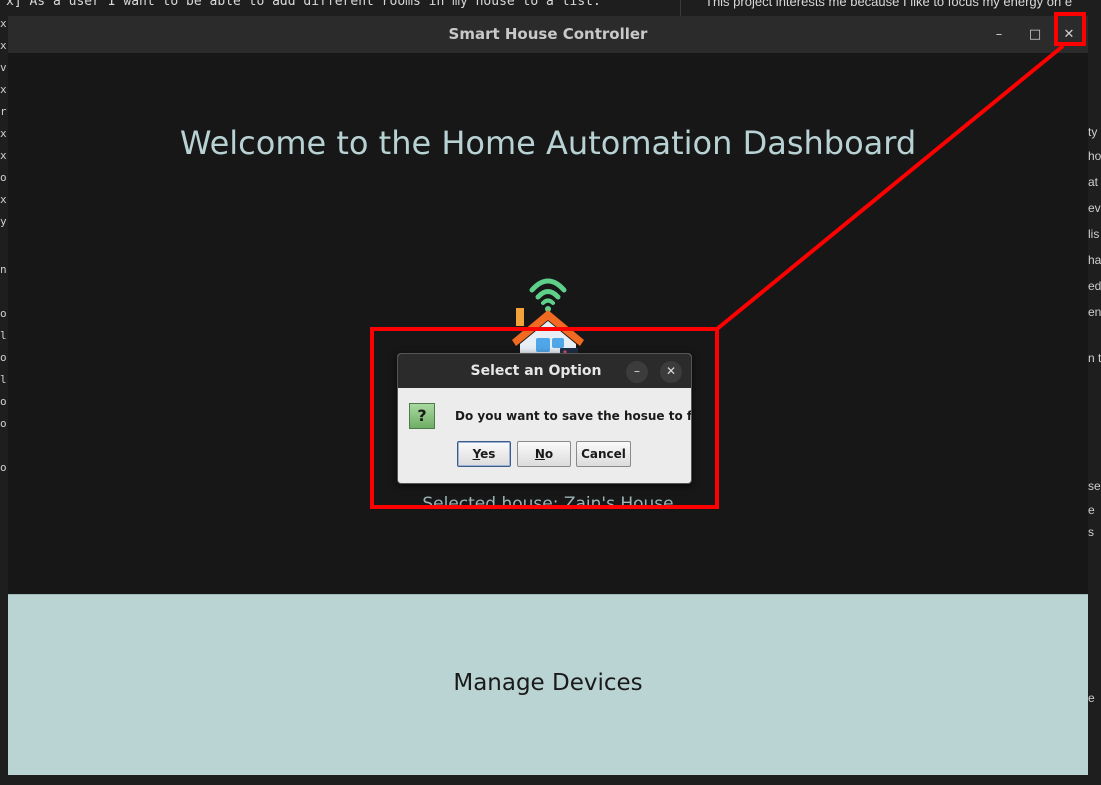 This screenshot has width=1101, height=785. Describe the element at coordinates (422, 416) in the screenshot. I see `question-icon: ?` at that location.